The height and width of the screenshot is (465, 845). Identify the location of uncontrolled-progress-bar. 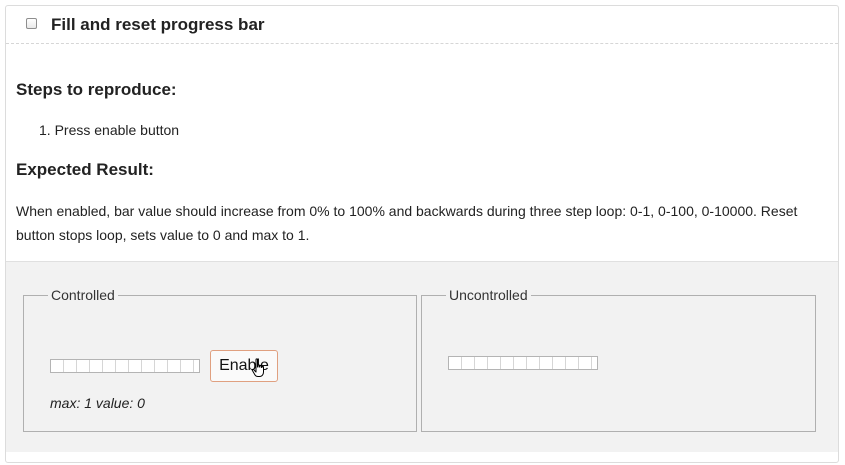
(523, 363).